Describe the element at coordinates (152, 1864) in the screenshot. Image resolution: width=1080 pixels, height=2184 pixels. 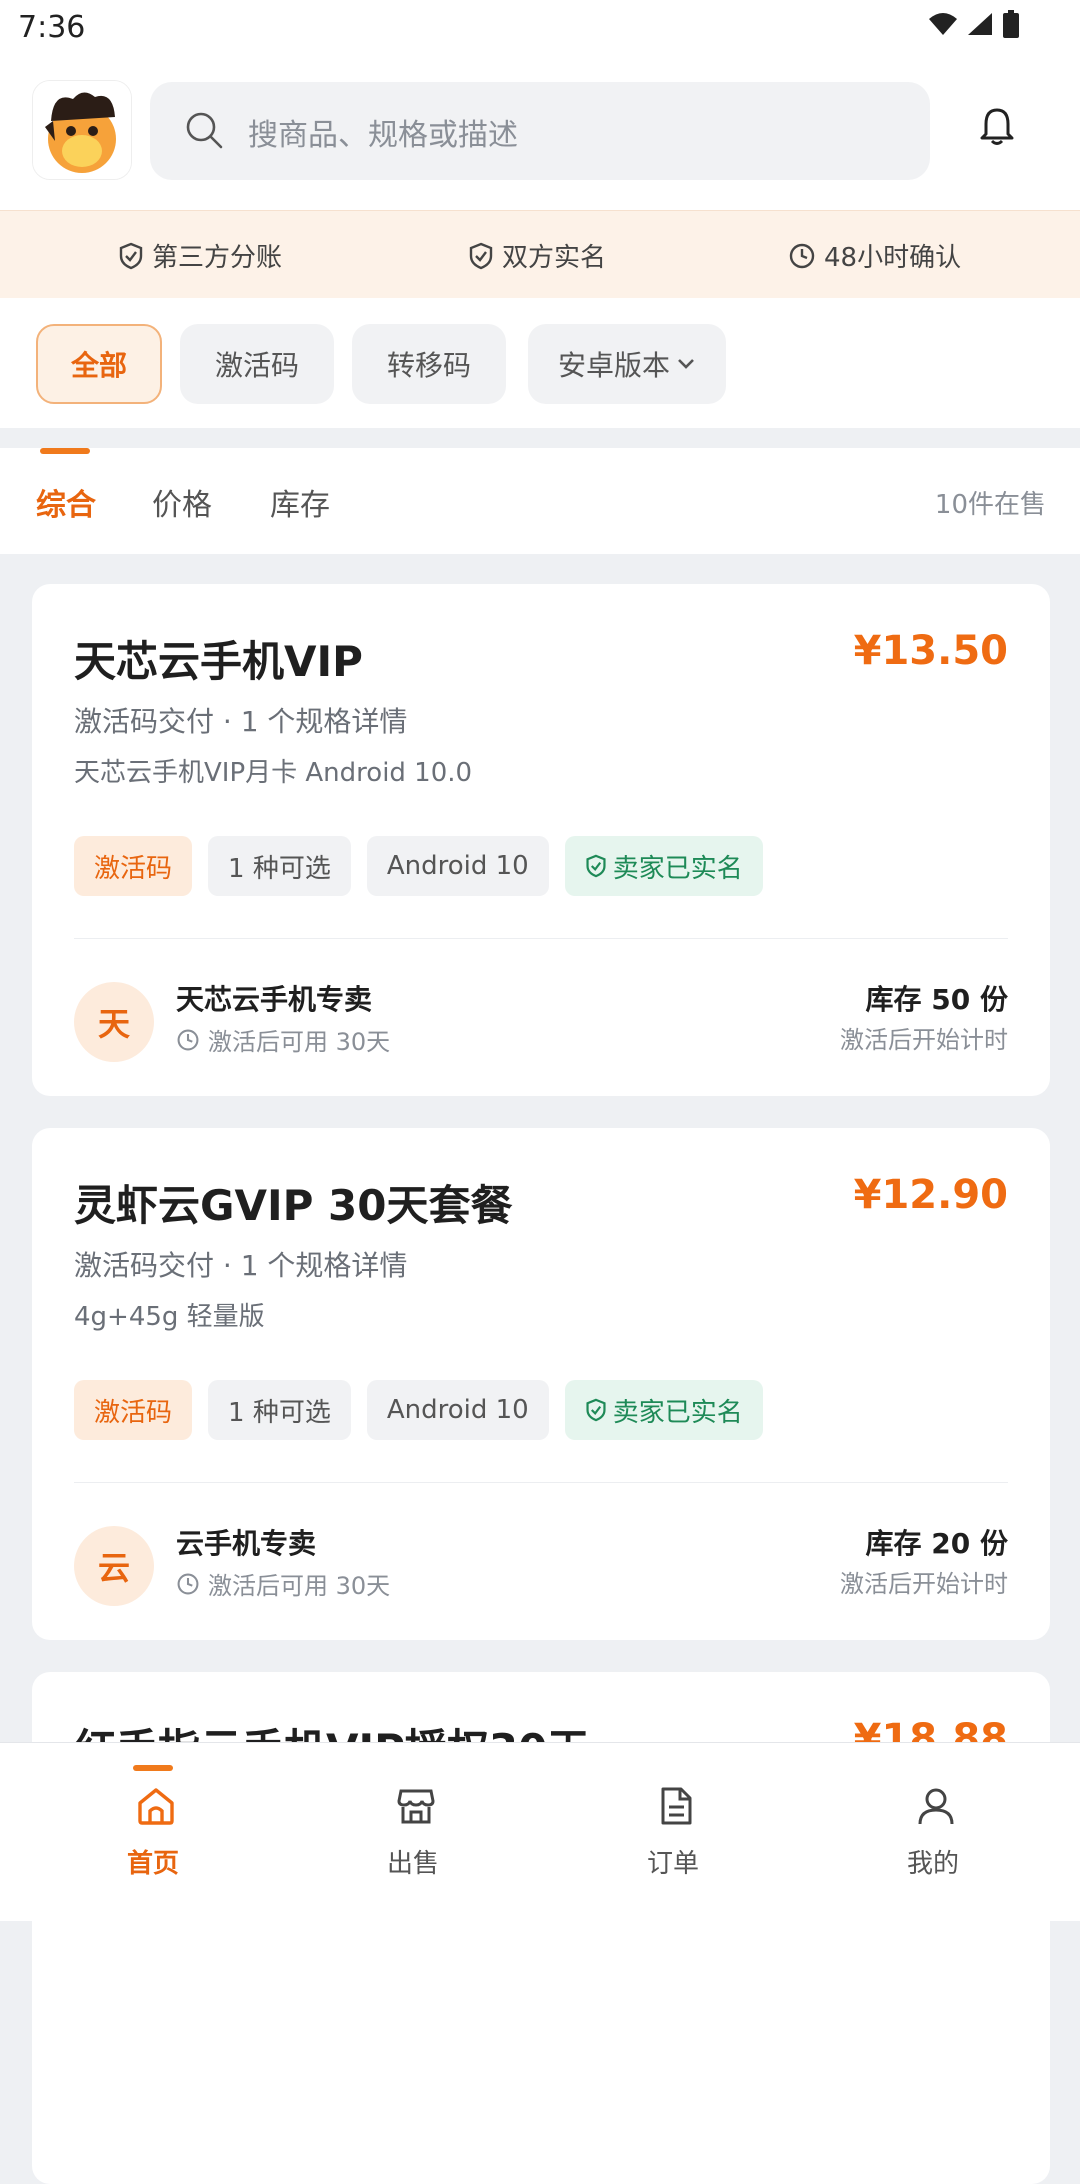
I see `nav-label: 首页` at that location.